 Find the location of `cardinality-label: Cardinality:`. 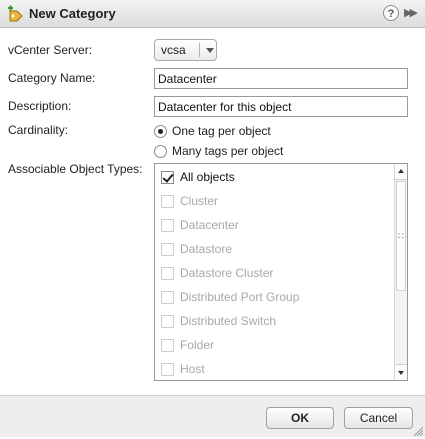

cardinality-label: Cardinality: is located at coordinates (38, 130).